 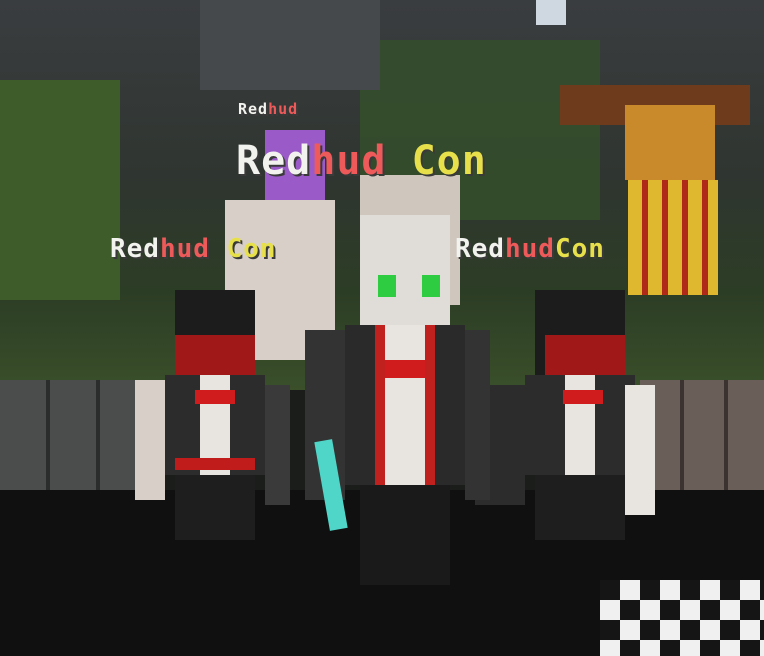 I want to click on sky-gap, so click(x=551, y=12).